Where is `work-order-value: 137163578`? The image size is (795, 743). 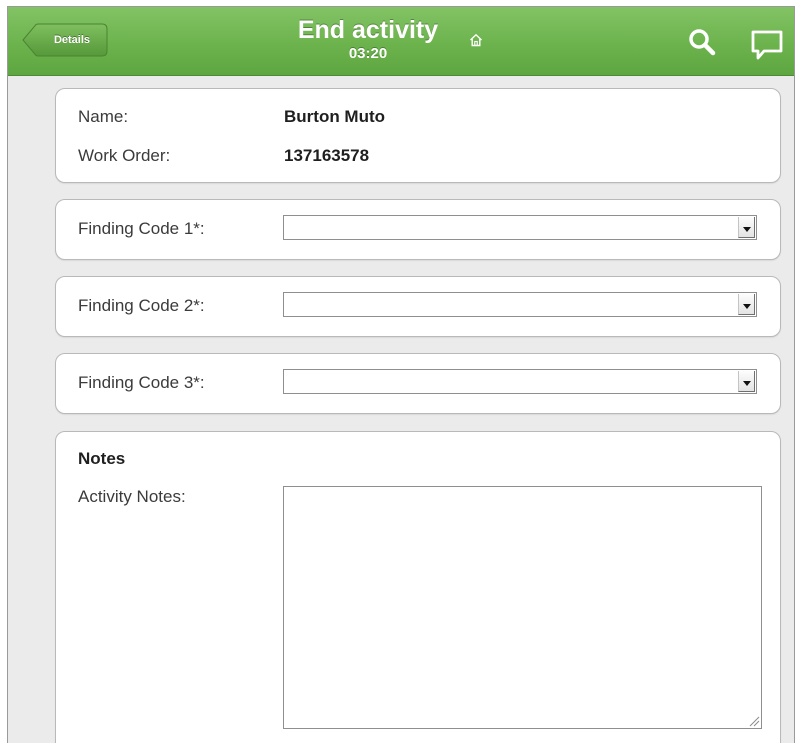 work-order-value: 137163578 is located at coordinates (327, 155).